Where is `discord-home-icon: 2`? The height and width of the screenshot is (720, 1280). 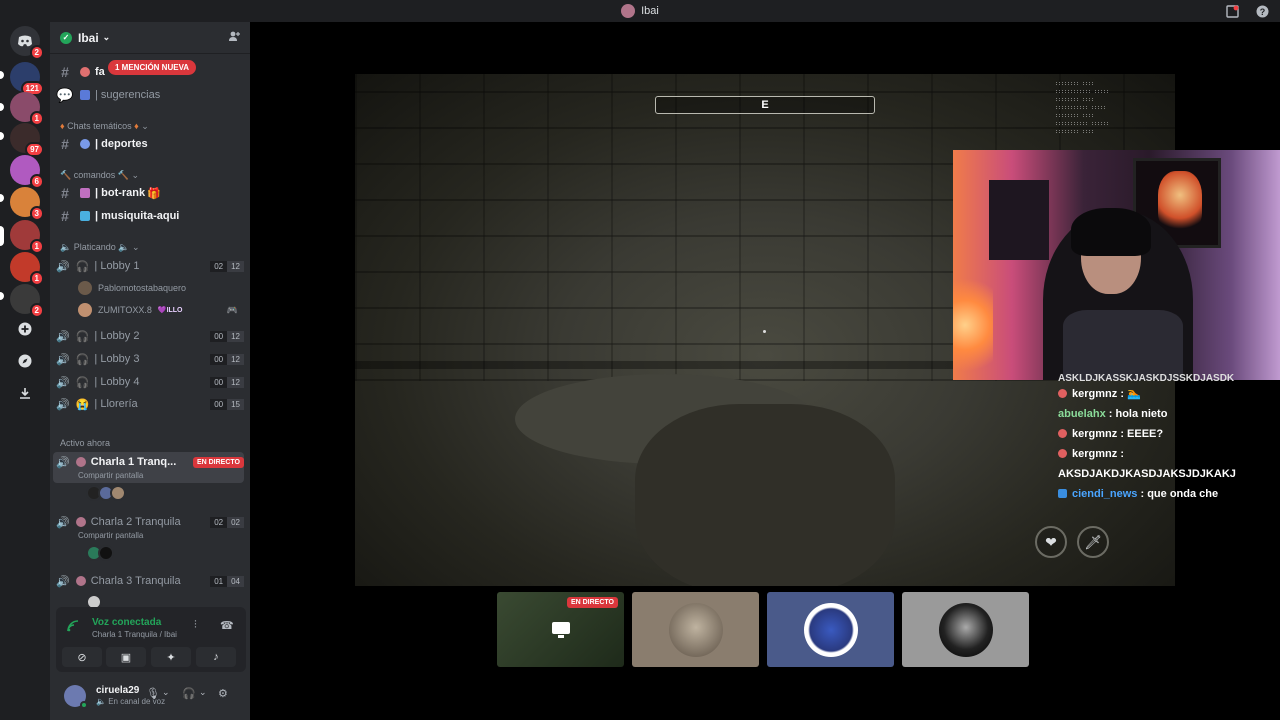
discord-home-icon: 2 is located at coordinates (27, 43).